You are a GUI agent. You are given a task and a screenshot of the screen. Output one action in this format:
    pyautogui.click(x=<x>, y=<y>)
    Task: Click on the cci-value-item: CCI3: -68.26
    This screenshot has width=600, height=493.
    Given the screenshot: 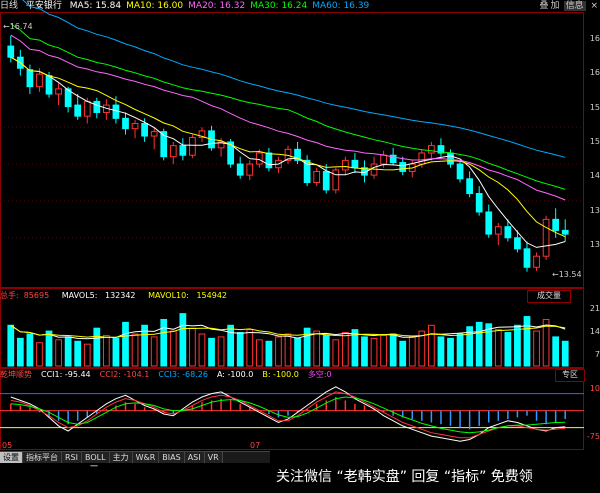 What is the action you would take?
    pyautogui.click(x=183, y=374)
    